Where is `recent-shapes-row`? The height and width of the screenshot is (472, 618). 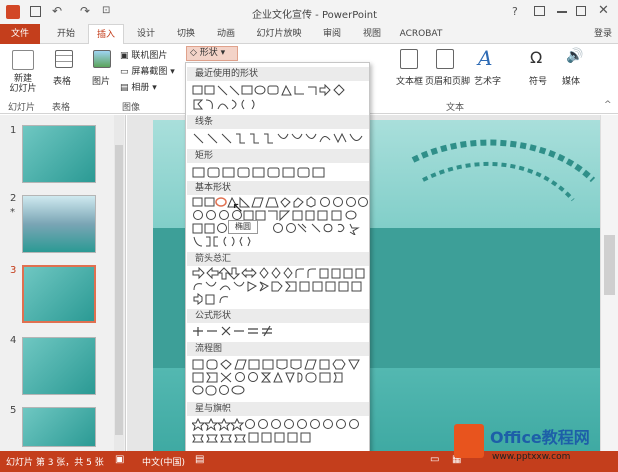
recent-shapes-row is located at coordinates (280, 90).